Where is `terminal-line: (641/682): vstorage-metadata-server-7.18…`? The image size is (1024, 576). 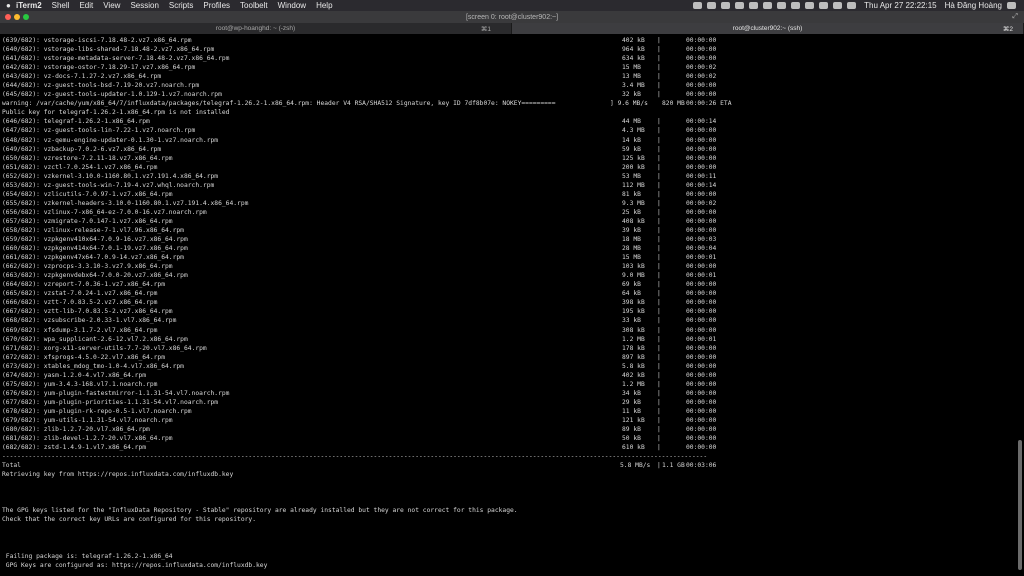
terminal-line: (641/682): vstorage-metadata-server-7.18… is located at coordinates (507, 58).